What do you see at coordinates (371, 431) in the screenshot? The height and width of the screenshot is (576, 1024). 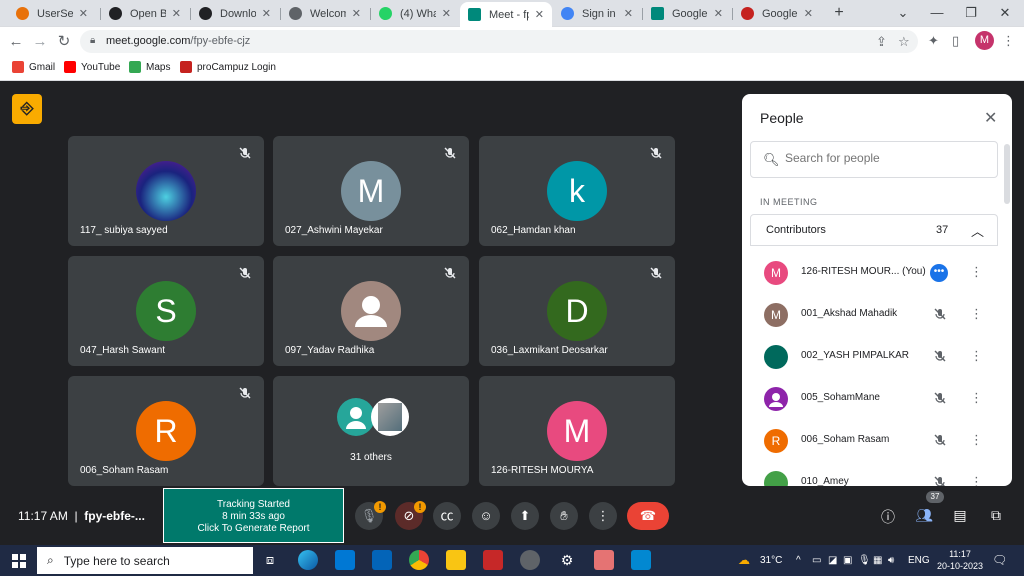 I see `others-tile: 31 others` at bounding box center [371, 431].